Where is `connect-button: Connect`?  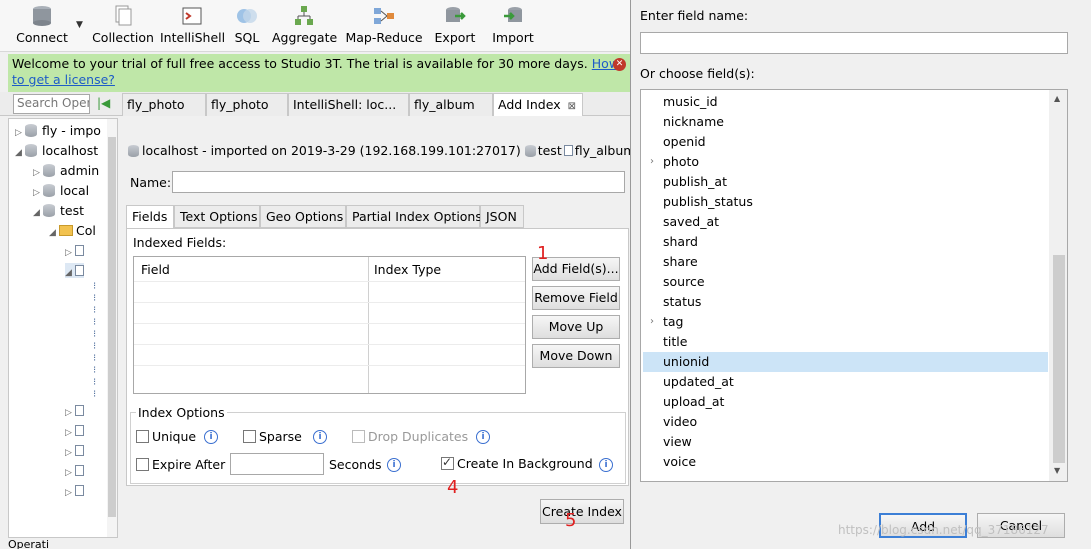 connect-button: Connect is located at coordinates (42, 26).